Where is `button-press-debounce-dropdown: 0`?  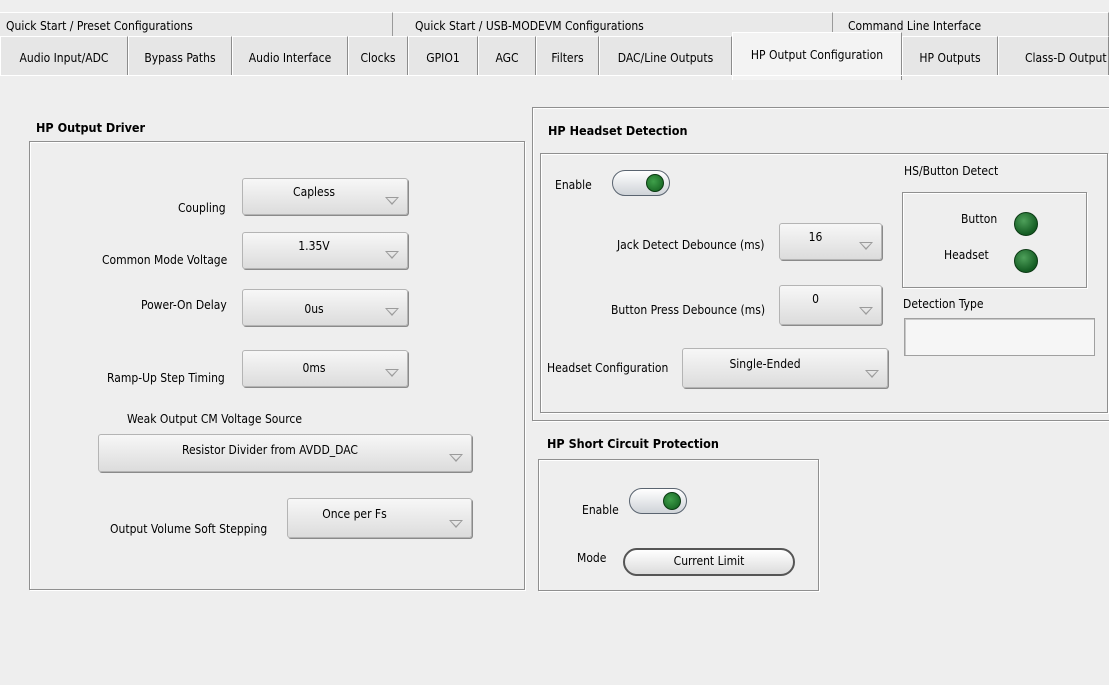 button-press-debounce-dropdown: 0 is located at coordinates (830, 305).